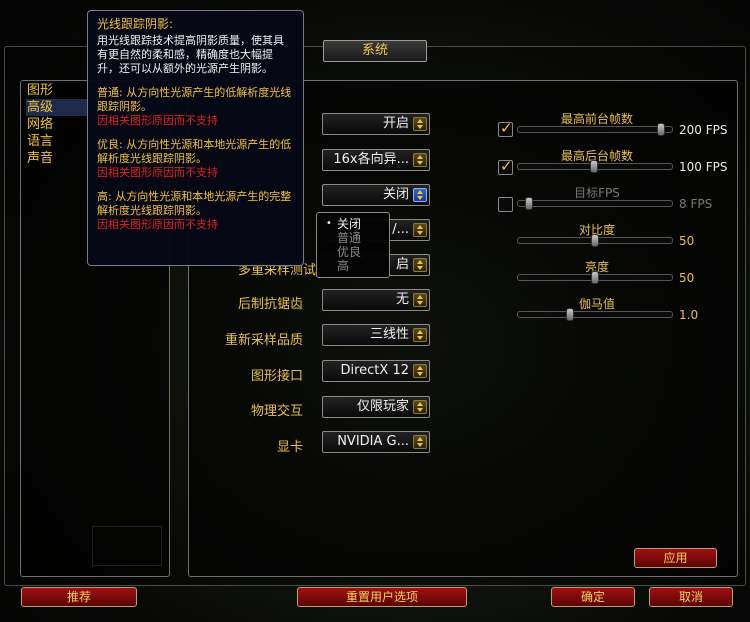  What do you see at coordinates (689, 315) in the screenshot?
I see `gamma-value: 1.0` at bounding box center [689, 315].